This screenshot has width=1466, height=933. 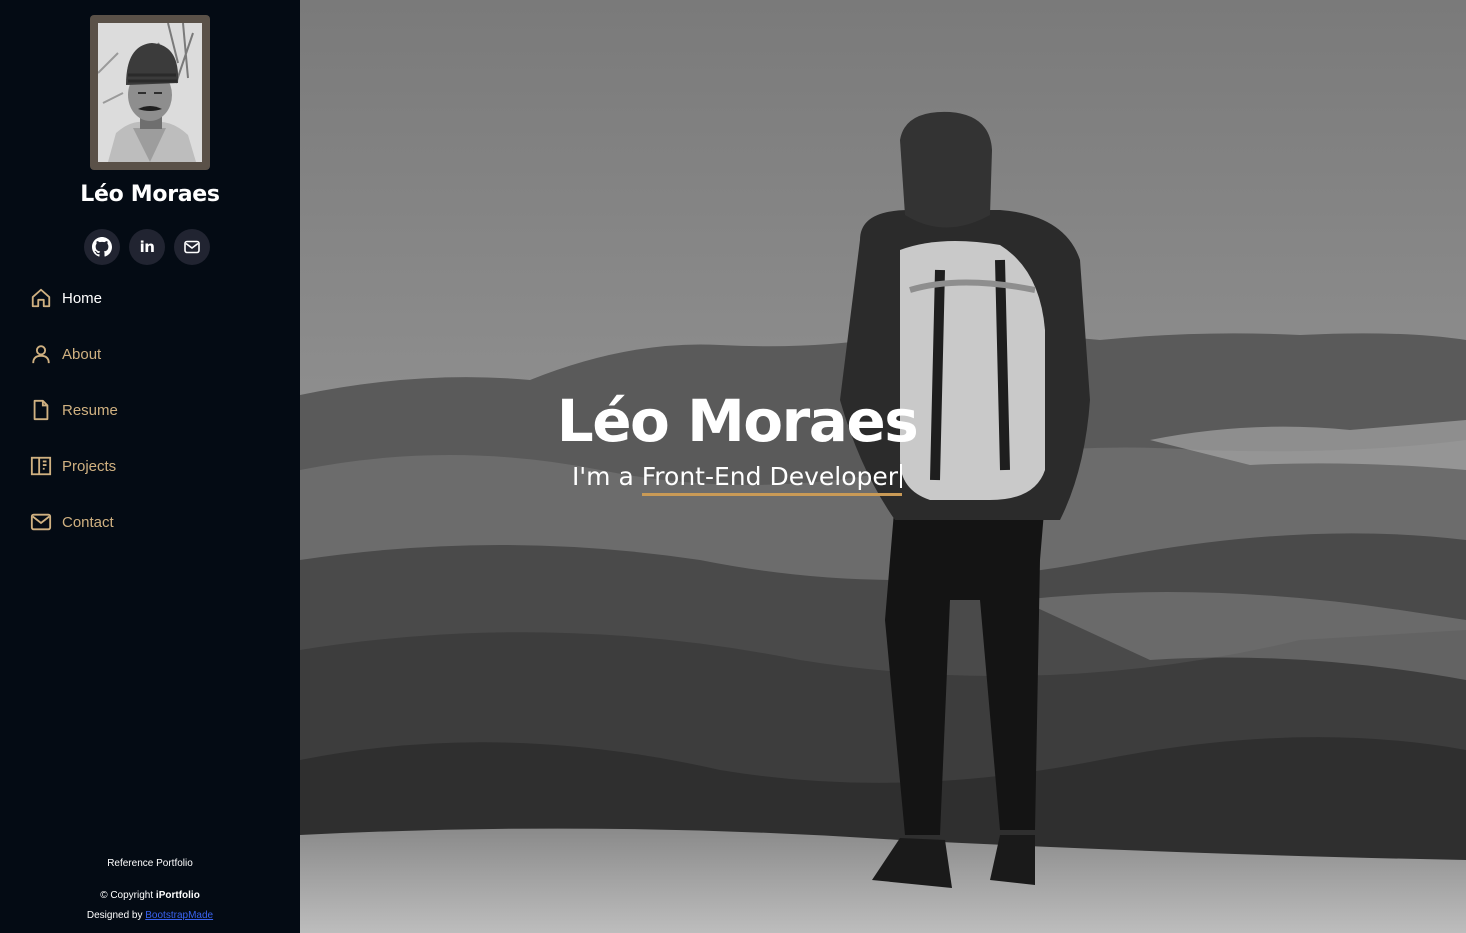 I want to click on sidebar-item-contact: Contact, so click(x=72, y=522).